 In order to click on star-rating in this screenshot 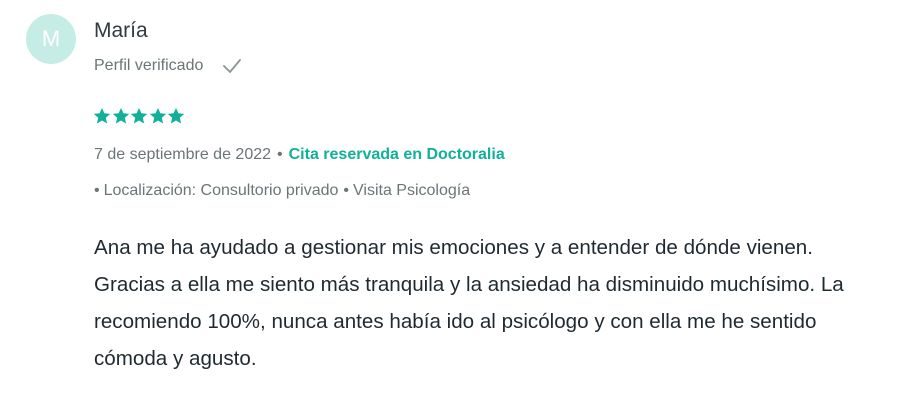, I will do `click(139, 116)`.